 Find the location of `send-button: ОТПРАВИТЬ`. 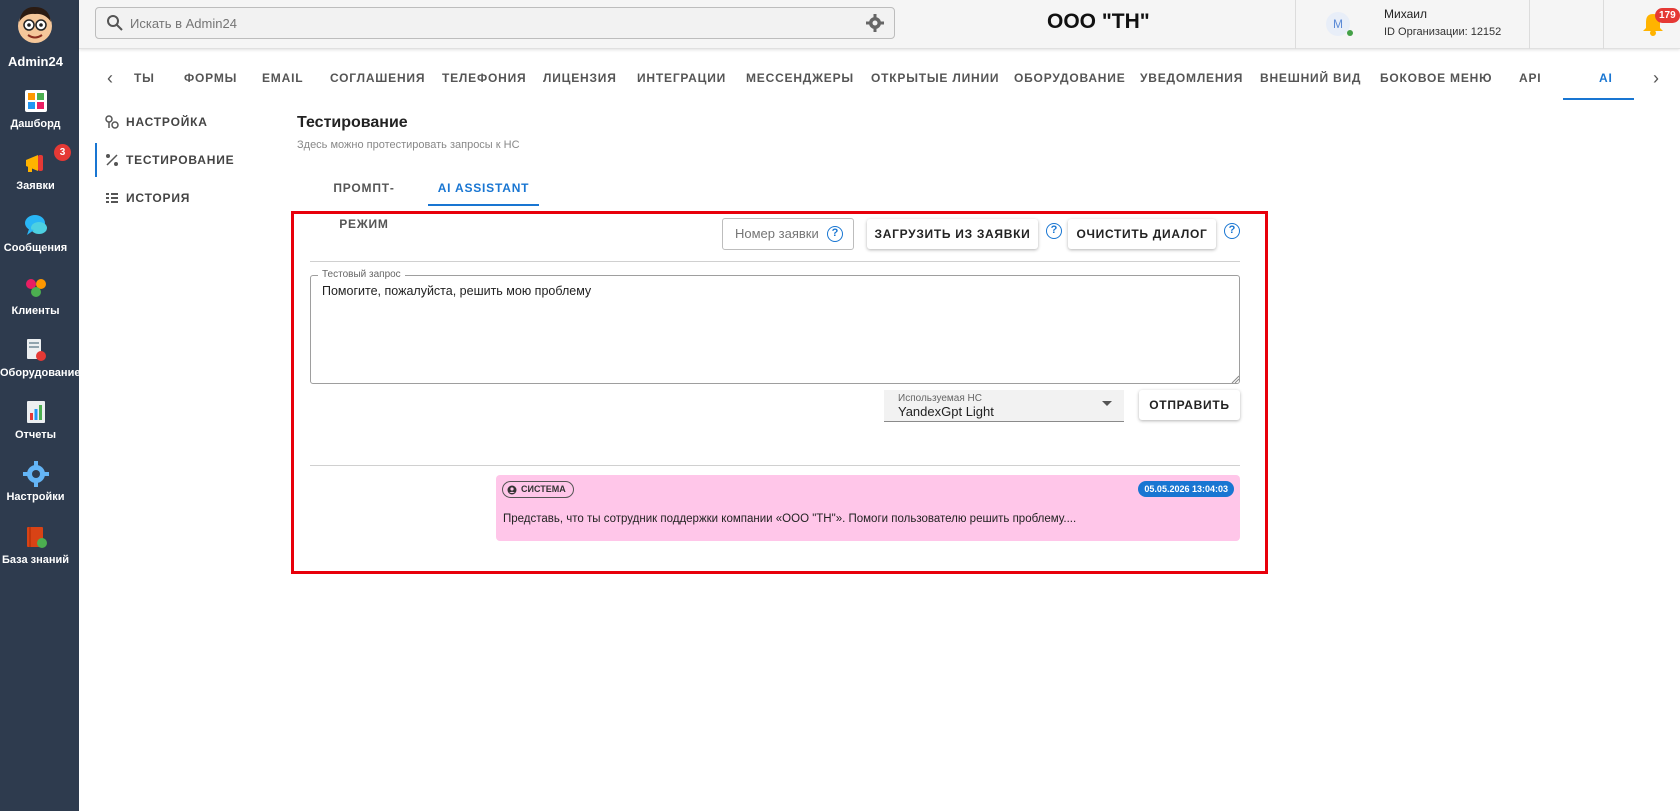

send-button: ОТПРАВИТЬ is located at coordinates (1189, 405).